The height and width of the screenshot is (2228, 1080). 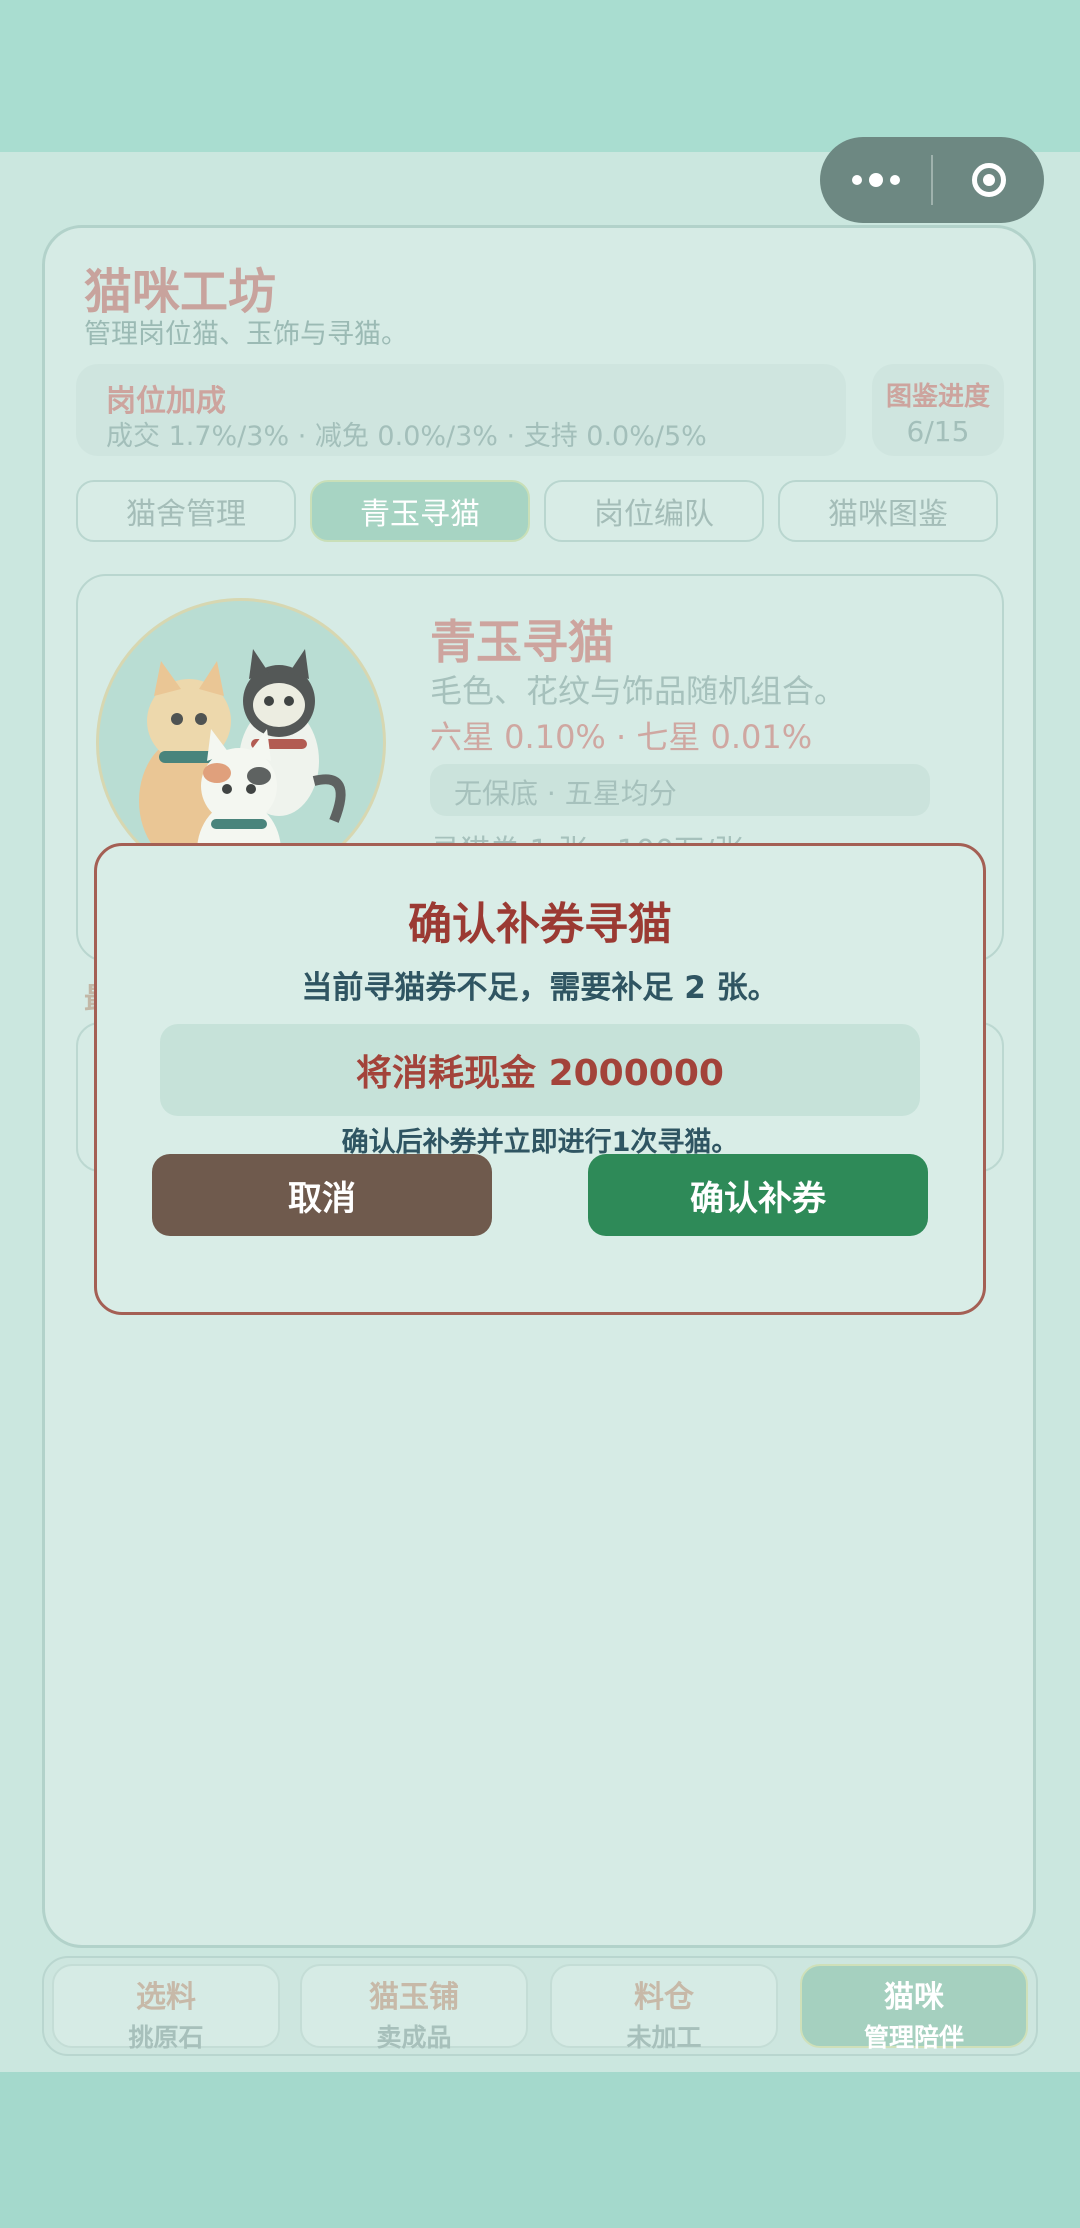 I want to click on target-circle-icon, so click(x=988, y=180).